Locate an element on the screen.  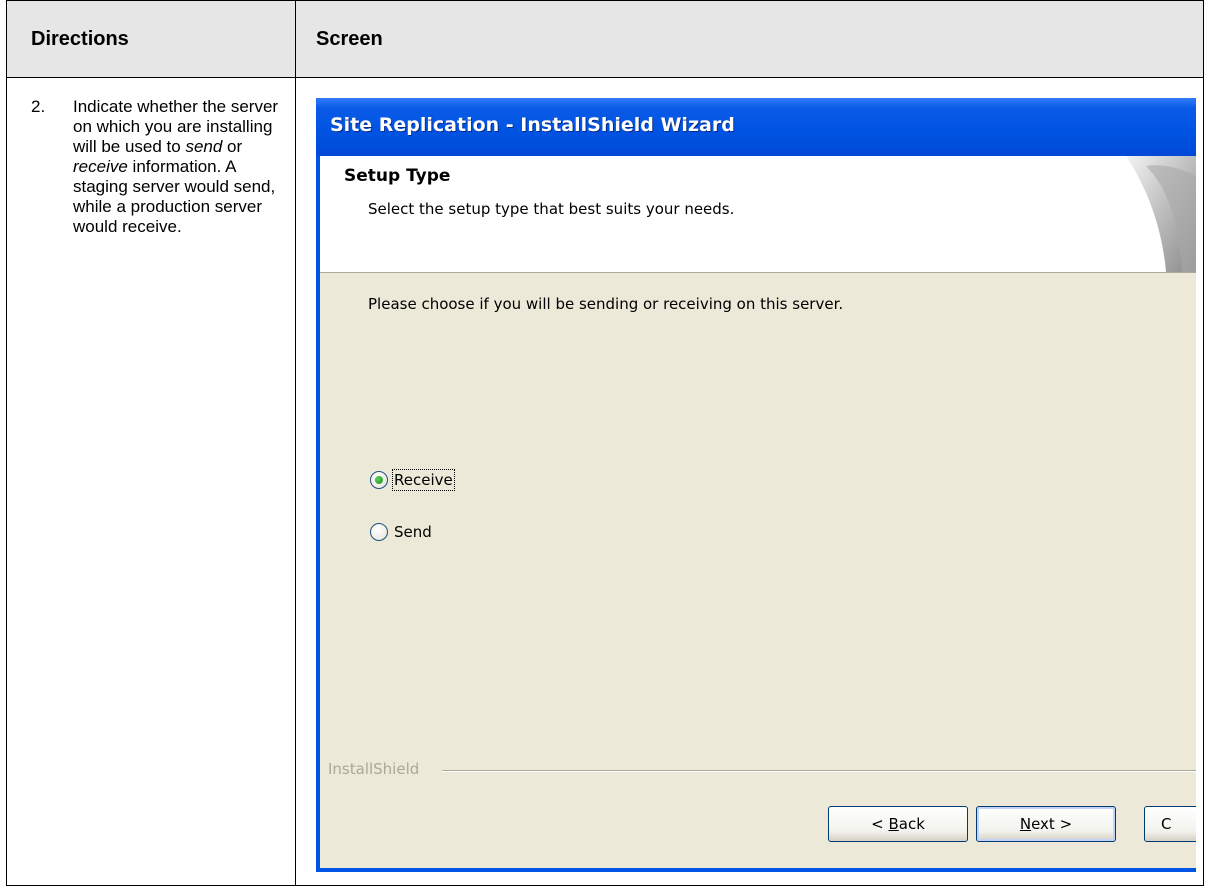
step-text-send: send is located at coordinates (204, 146).